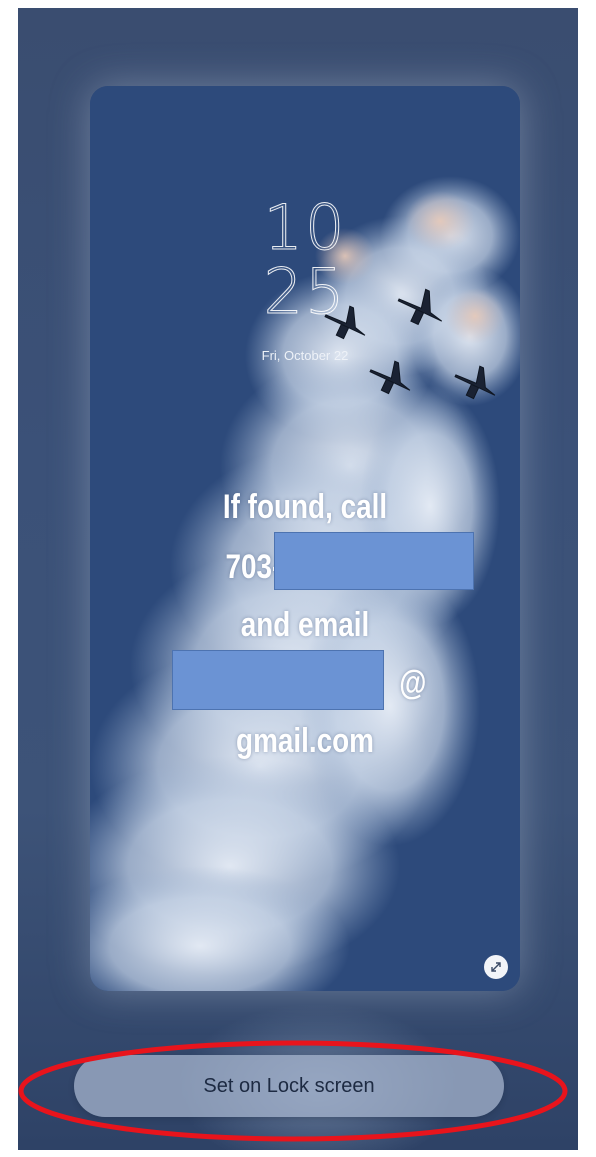 This screenshot has width=596, height=1157. I want to click on owner-info-email-domain: gmail.com, so click(305, 741).